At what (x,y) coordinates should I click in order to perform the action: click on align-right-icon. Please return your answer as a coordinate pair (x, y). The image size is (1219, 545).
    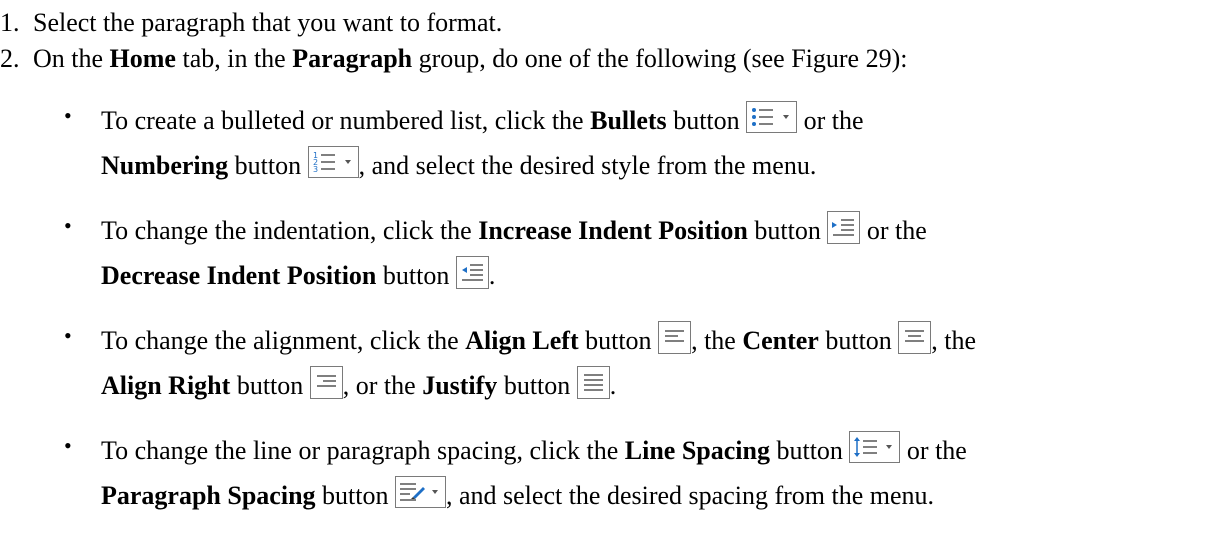
    Looking at the image, I should click on (326, 382).